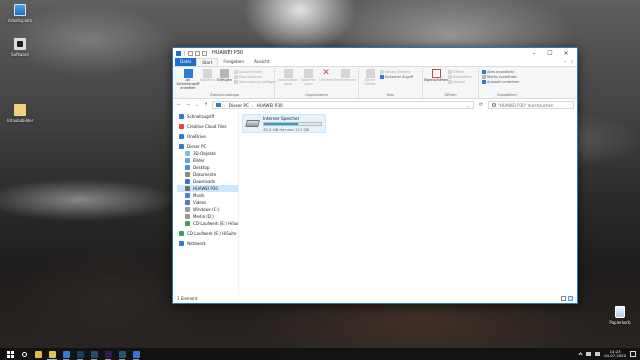 This screenshot has width=640, height=360. Describe the element at coordinates (181, 233) in the screenshot. I see `cd-icon` at that location.